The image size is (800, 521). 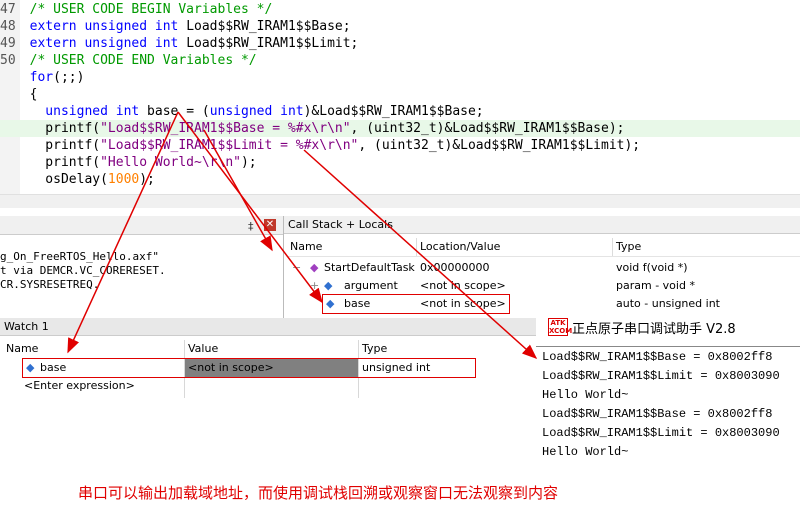 I want to click on arrow-to-watch, so click(x=123, y=232).